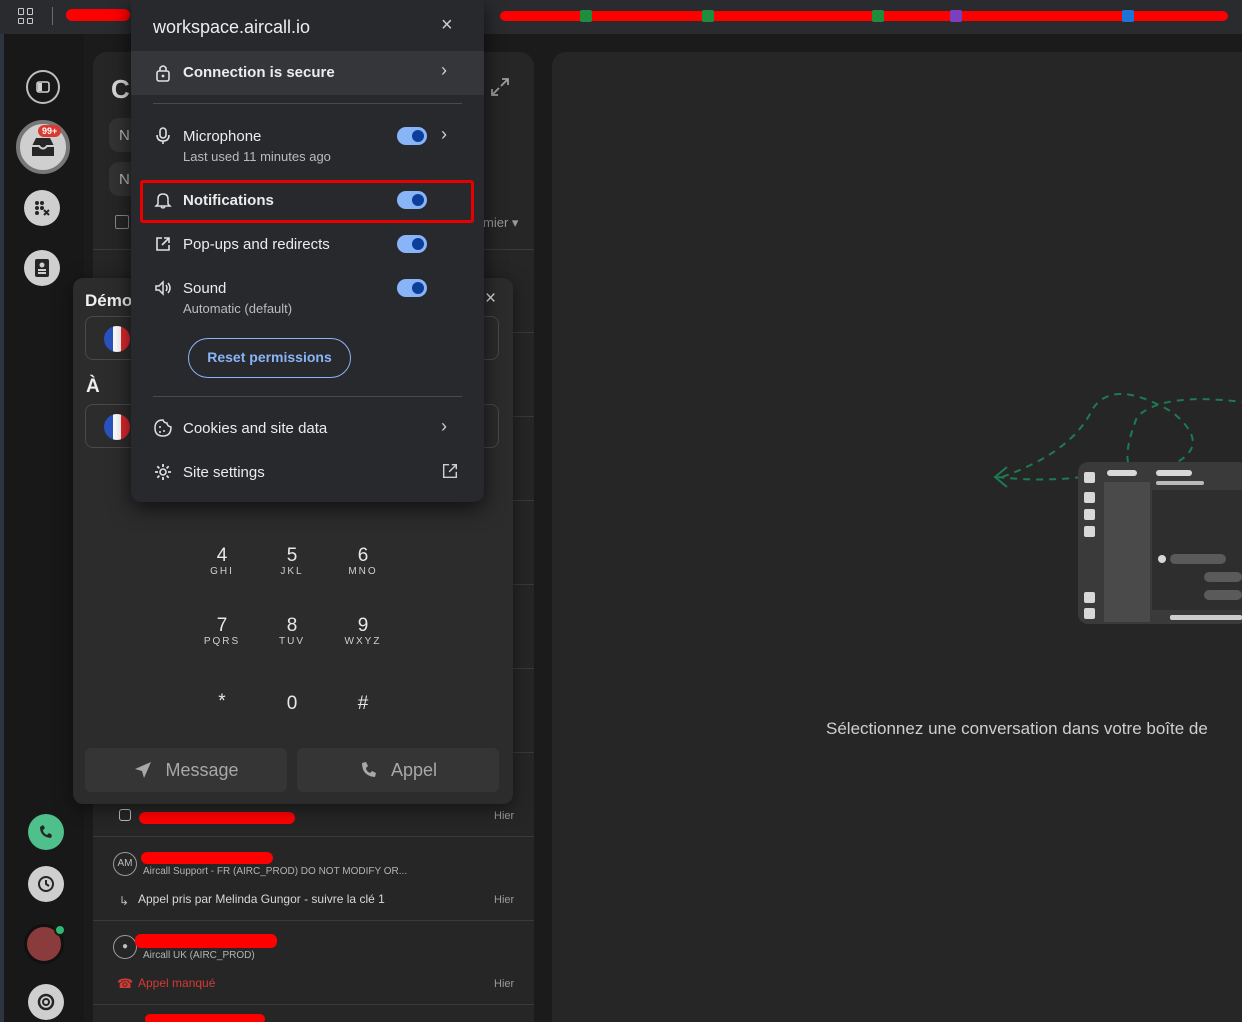  I want to click on speaker-icon, so click(163, 288).